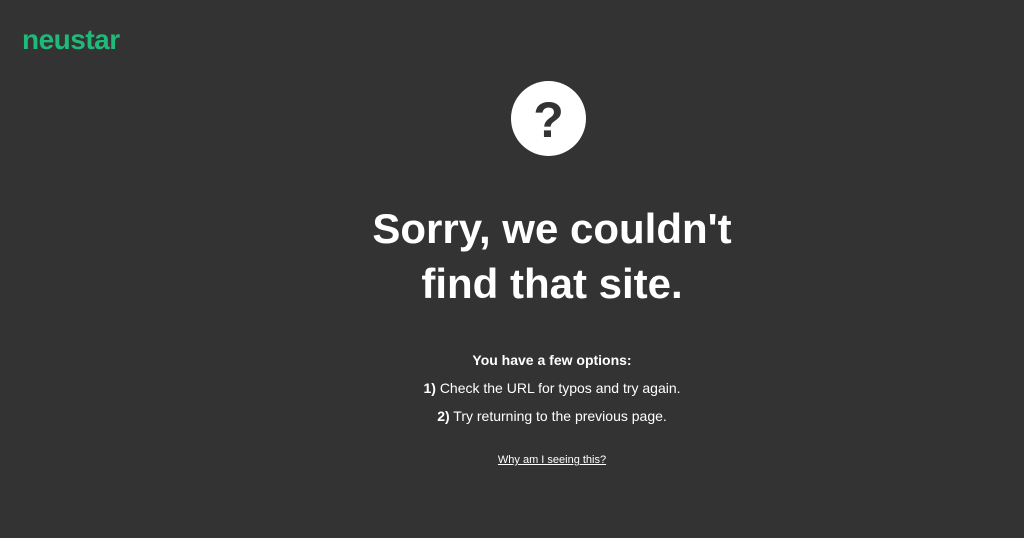  I want to click on help-link-container: Why am I seeing this?, so click(552, 460).